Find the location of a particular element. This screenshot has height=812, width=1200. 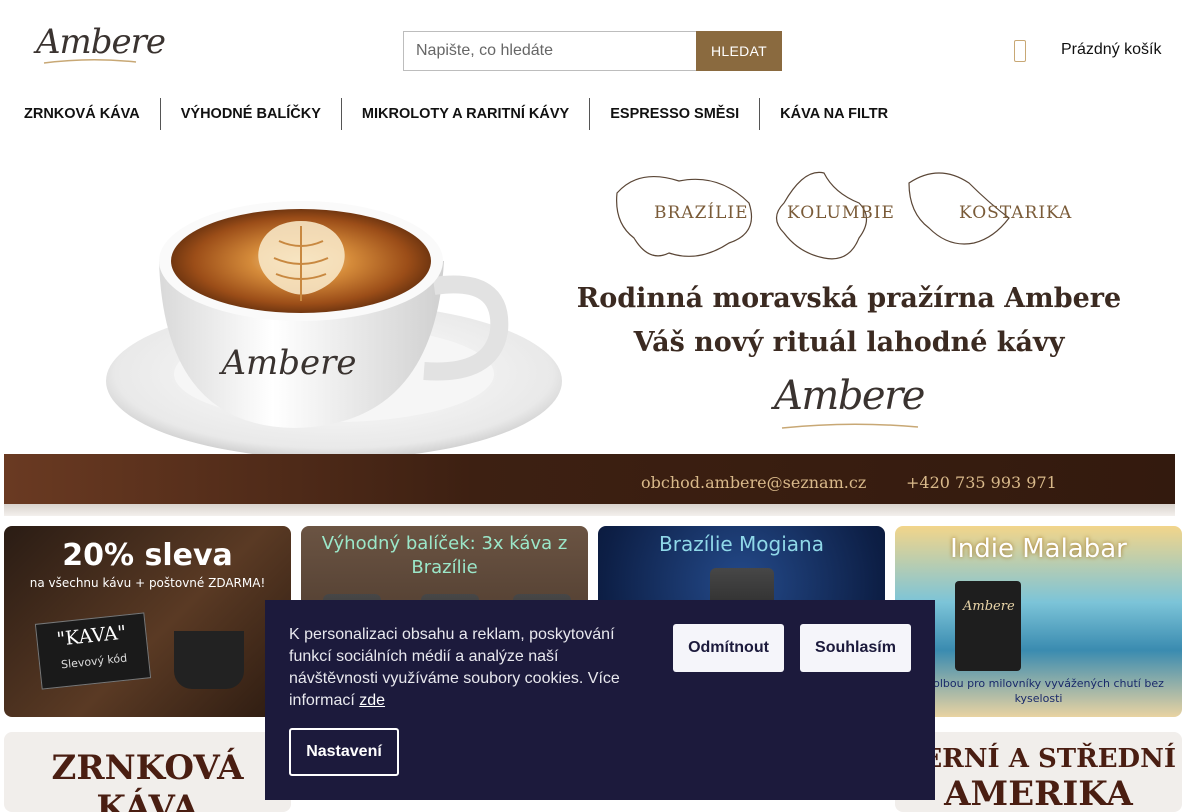

coffee-cup-icon is located at coordinates (209, 660).